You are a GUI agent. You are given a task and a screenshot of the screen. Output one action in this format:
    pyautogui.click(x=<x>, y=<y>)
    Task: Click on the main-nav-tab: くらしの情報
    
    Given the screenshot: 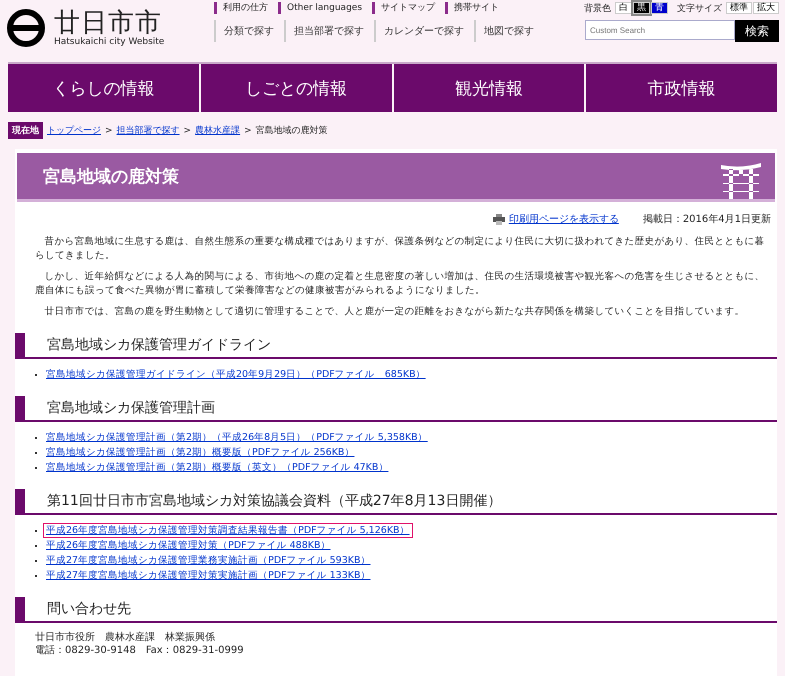 What is the action you would take?
    pyautogui.click(x=103, y=88)
    